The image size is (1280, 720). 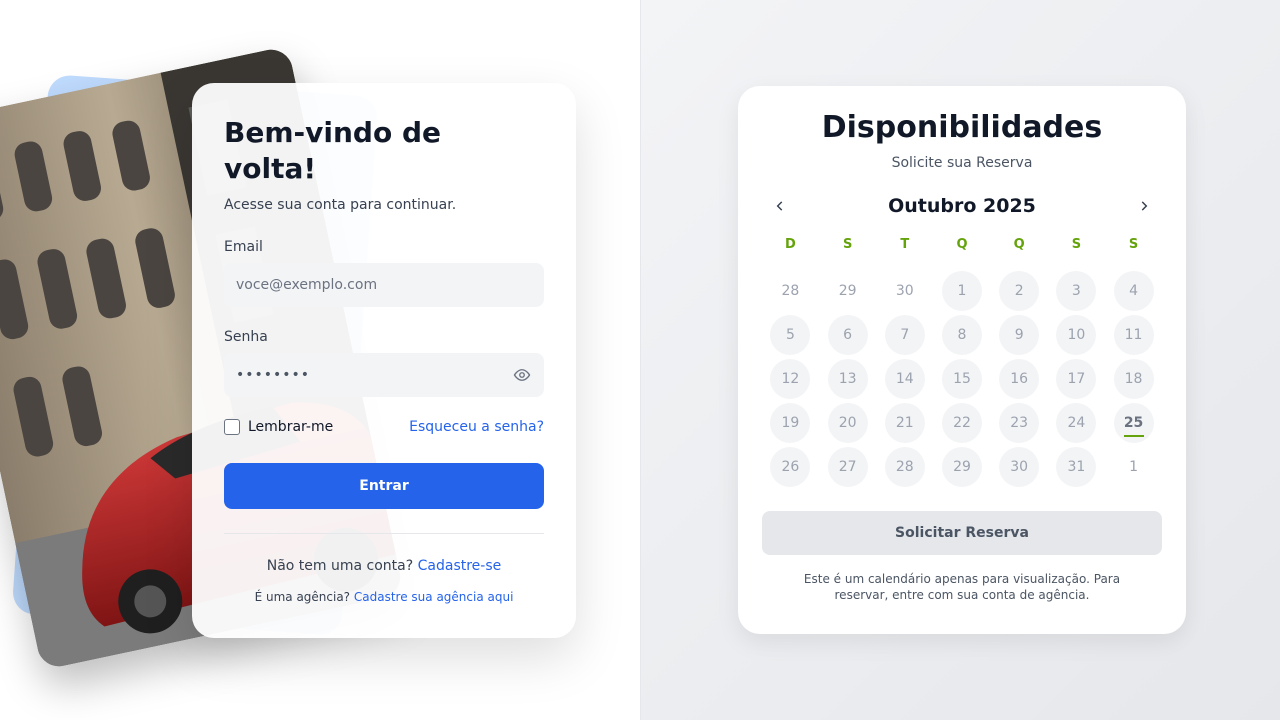 I want to click on calendar-day: 6, so click(x=847, y=335).